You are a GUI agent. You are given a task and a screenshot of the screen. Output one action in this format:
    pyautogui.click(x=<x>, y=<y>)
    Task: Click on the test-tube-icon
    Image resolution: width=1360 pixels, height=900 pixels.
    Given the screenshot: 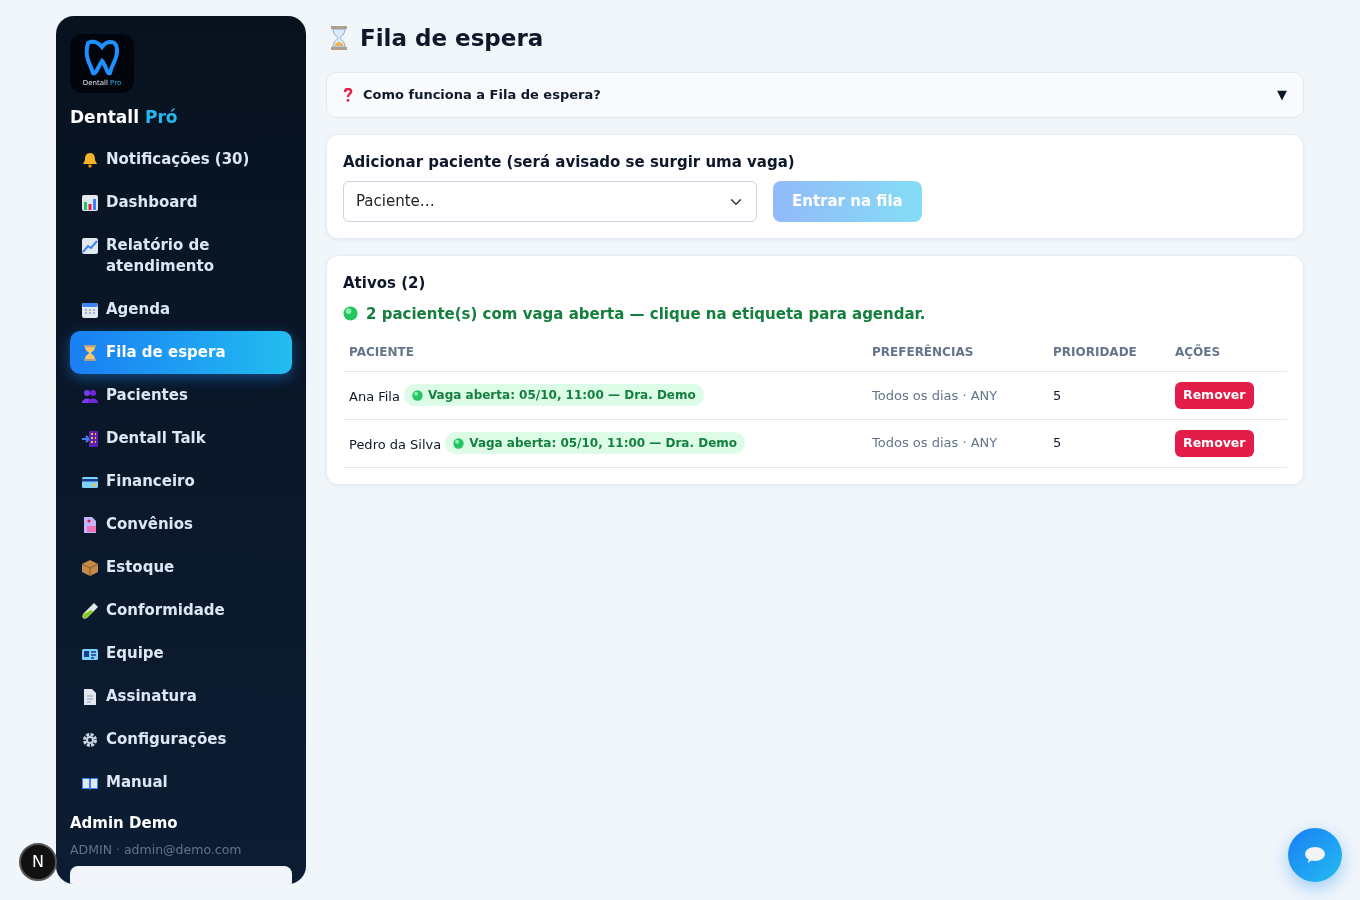 What is the action you would take?
    pyautogui.click(x=90, y=611)
    